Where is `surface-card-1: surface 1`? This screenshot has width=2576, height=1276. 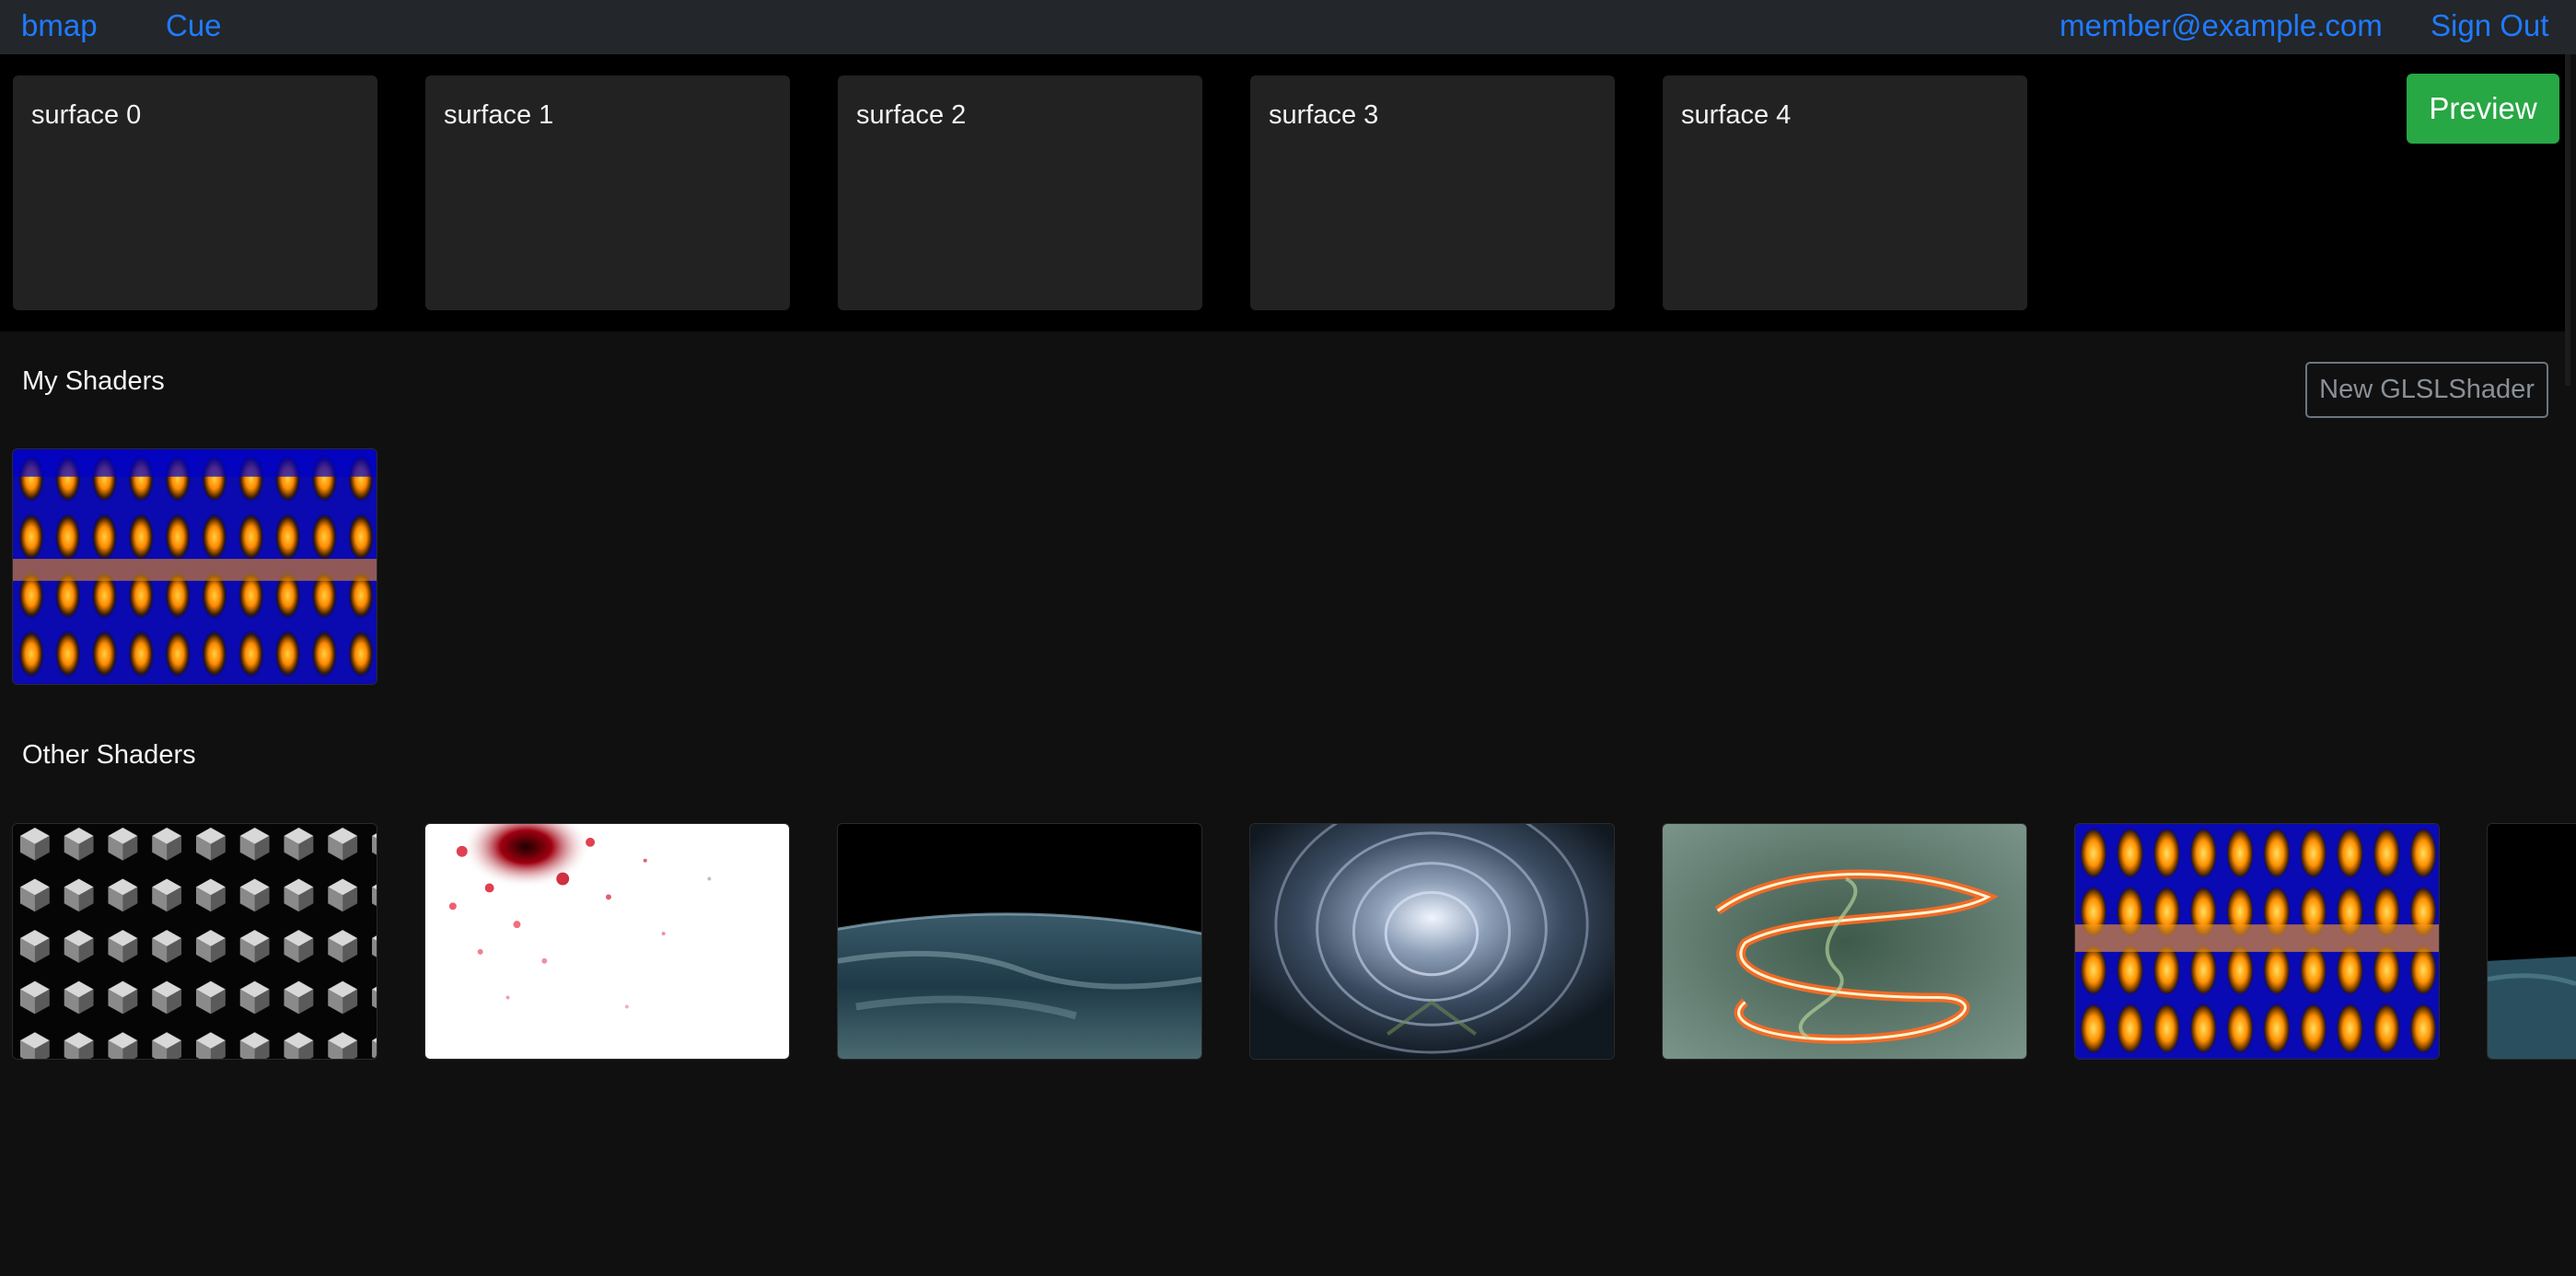
surface-card-1: surface 1 is located at coordinates (607, 192).